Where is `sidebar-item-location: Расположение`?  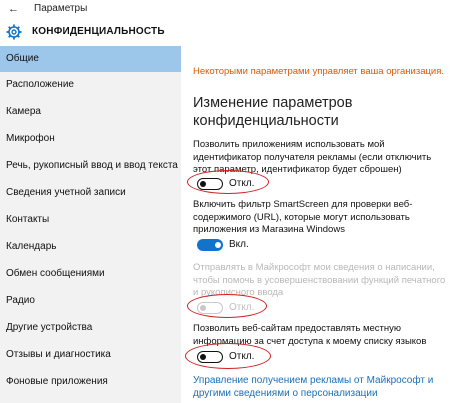
sidebar-item-location: Расположение is located at coordinates (90, 85).